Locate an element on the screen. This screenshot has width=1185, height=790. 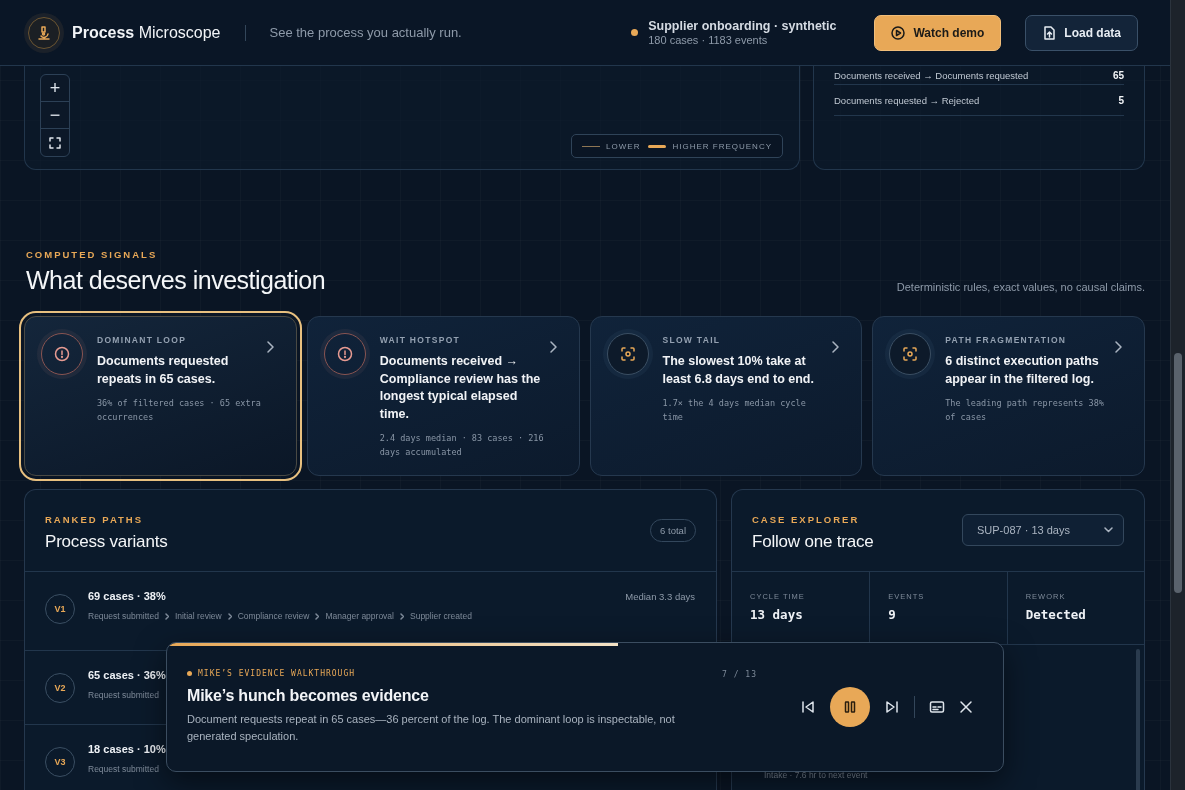
variant-summary: 69 cases · 38% is located at coordinates (127, 596).